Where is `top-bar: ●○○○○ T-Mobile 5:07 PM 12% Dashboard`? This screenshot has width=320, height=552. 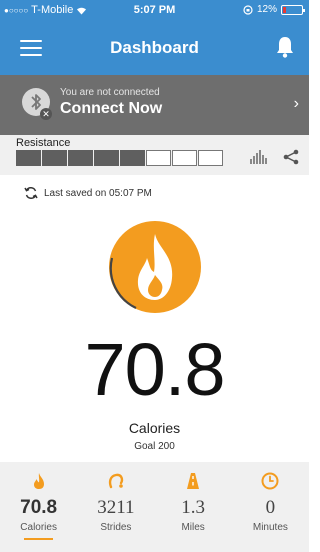
top-bar: ●○○○○ T-Mobile 5:07 PM 12% Dashboard is located at coordinates (154, 37).